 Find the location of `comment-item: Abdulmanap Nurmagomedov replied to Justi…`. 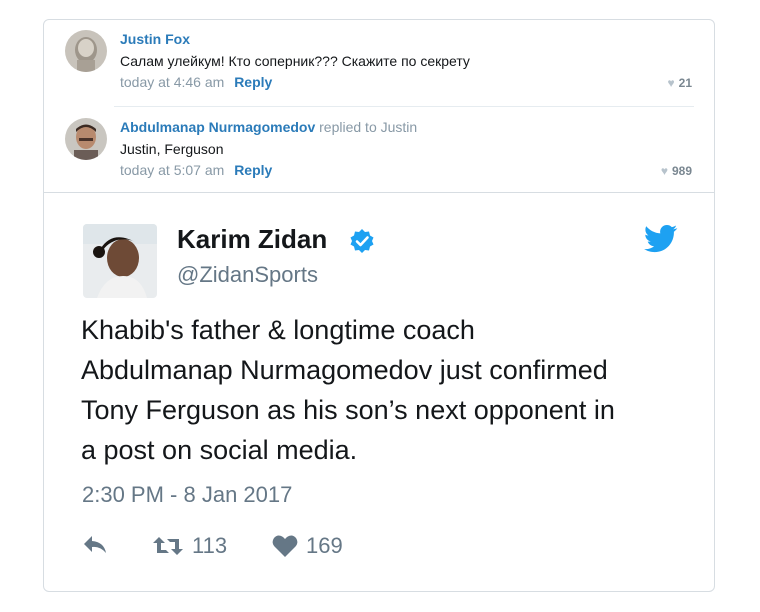

comment-item: Abdulmanap Nurmagomedov replied to Justi… is located at coordinates (379, 154).